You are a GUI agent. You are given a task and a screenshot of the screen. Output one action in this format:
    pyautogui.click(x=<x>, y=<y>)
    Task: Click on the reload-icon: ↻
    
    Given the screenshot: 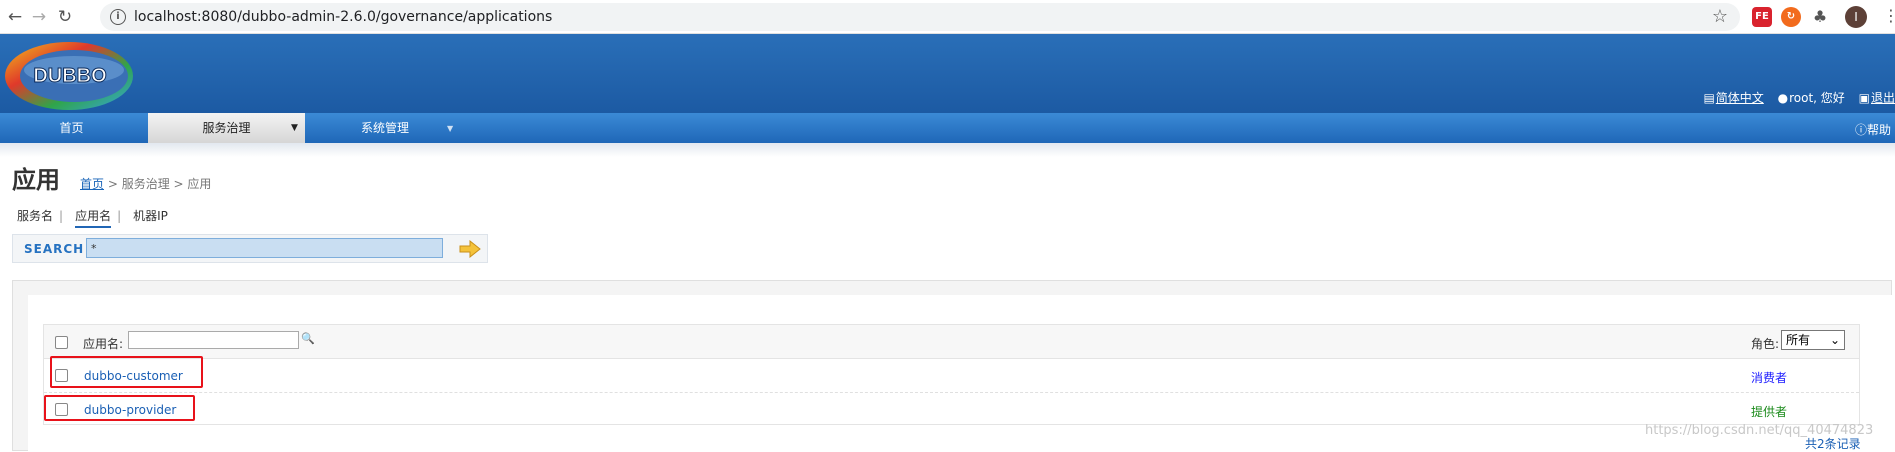 What is the action you would take?
    pyautogui.click(x=65, y=17)
    